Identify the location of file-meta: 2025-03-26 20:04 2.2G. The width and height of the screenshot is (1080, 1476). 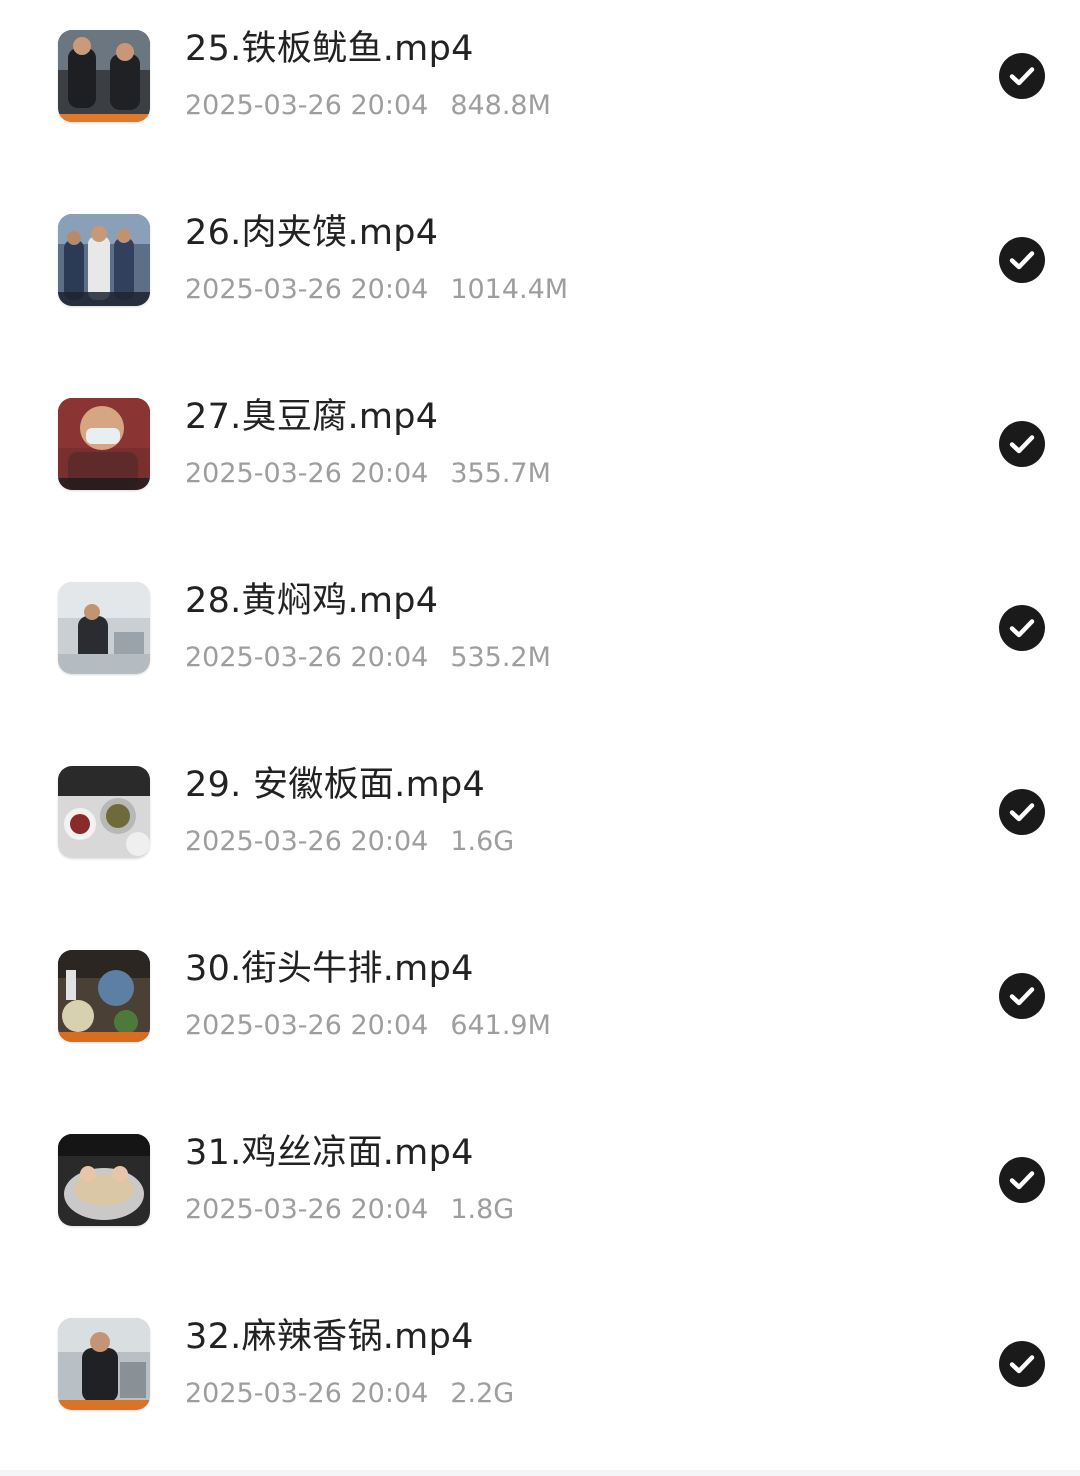
(349, 1394).